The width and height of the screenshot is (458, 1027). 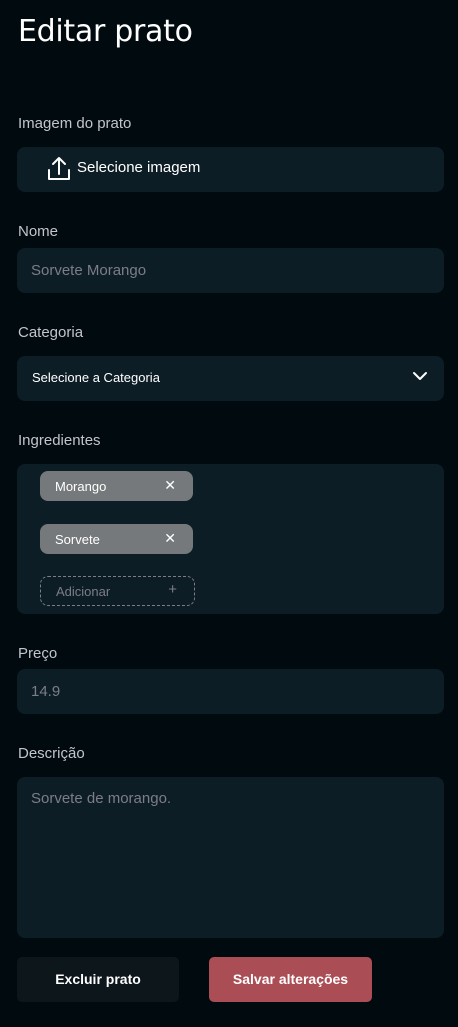 What do you see at coordinates (98, 979) in the screenshot?
I see `delete-dish-button: Excluir prato` at bounding box center [98, 979].